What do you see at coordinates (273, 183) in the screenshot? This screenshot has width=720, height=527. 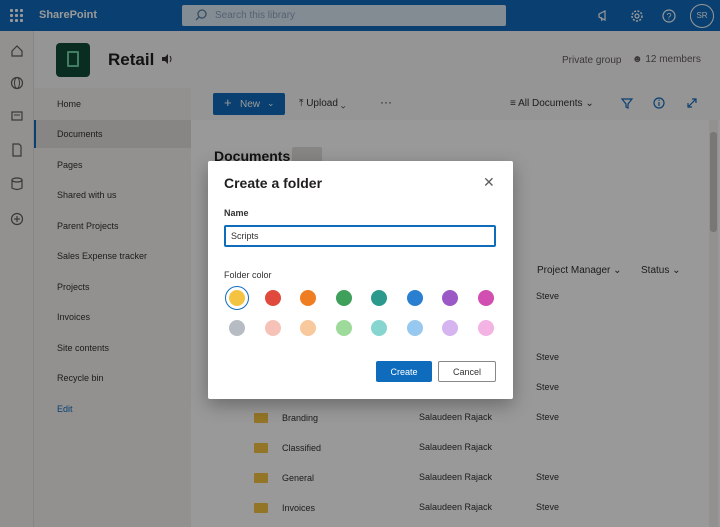 I see `dialog-title: Create a folder` at bounding box center [273, 183].